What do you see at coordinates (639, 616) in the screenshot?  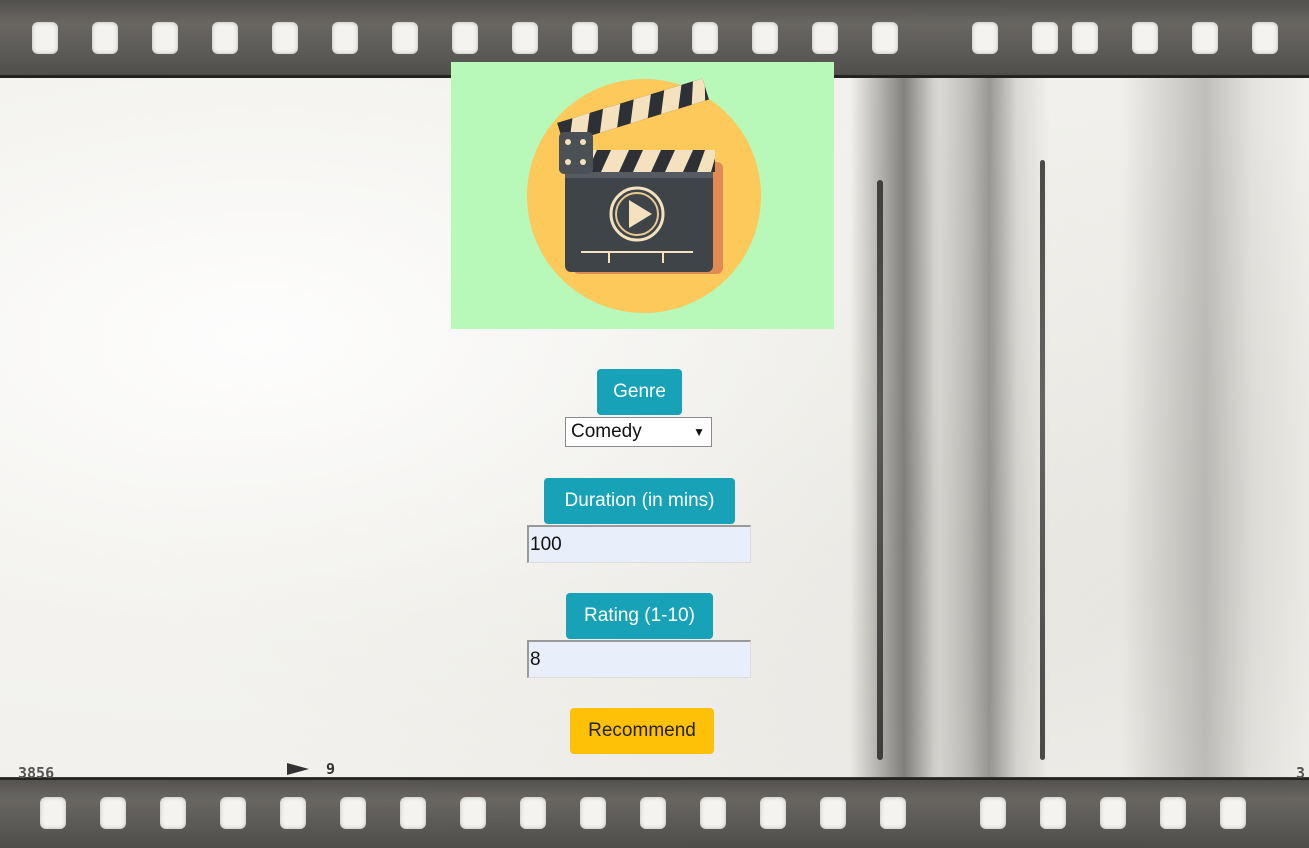 I see `rating-label-button: Rating (1-10)` at bounding box center [639, 616].